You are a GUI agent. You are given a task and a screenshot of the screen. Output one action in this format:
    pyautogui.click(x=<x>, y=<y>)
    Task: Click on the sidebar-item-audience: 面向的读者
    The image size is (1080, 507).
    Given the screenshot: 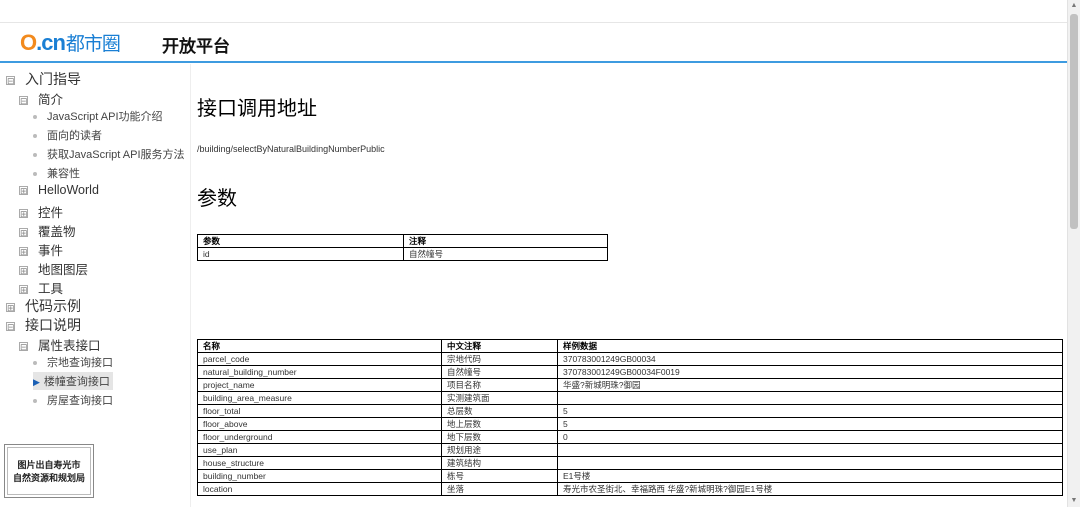 What is the action you would take?
    pyautogui.click(x=67, y=135)
    